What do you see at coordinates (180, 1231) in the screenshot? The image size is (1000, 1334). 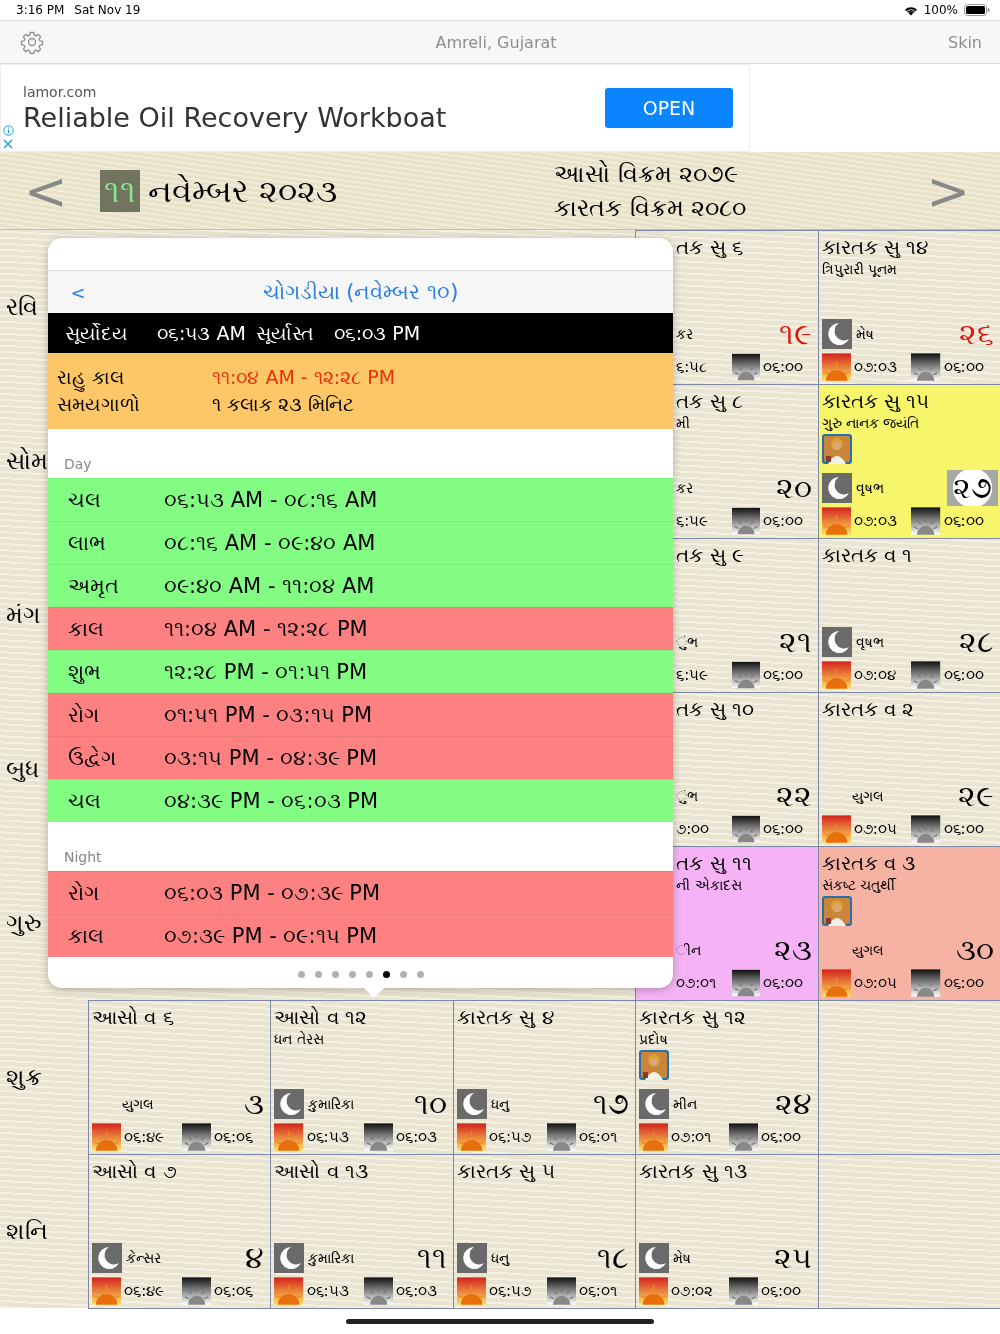 I see `day-cell: આસો વ ૭ કેન્સર ૪ ૦૬:૪૯ ૦૬:૦૬` at bounding box center [180, 1231].